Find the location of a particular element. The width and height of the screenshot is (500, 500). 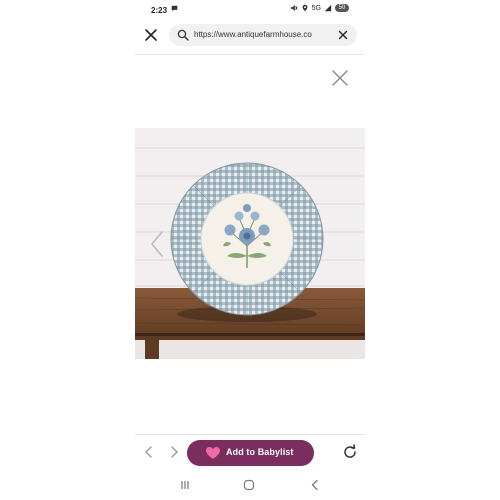

close-icon is located at coordinates (151, 35).